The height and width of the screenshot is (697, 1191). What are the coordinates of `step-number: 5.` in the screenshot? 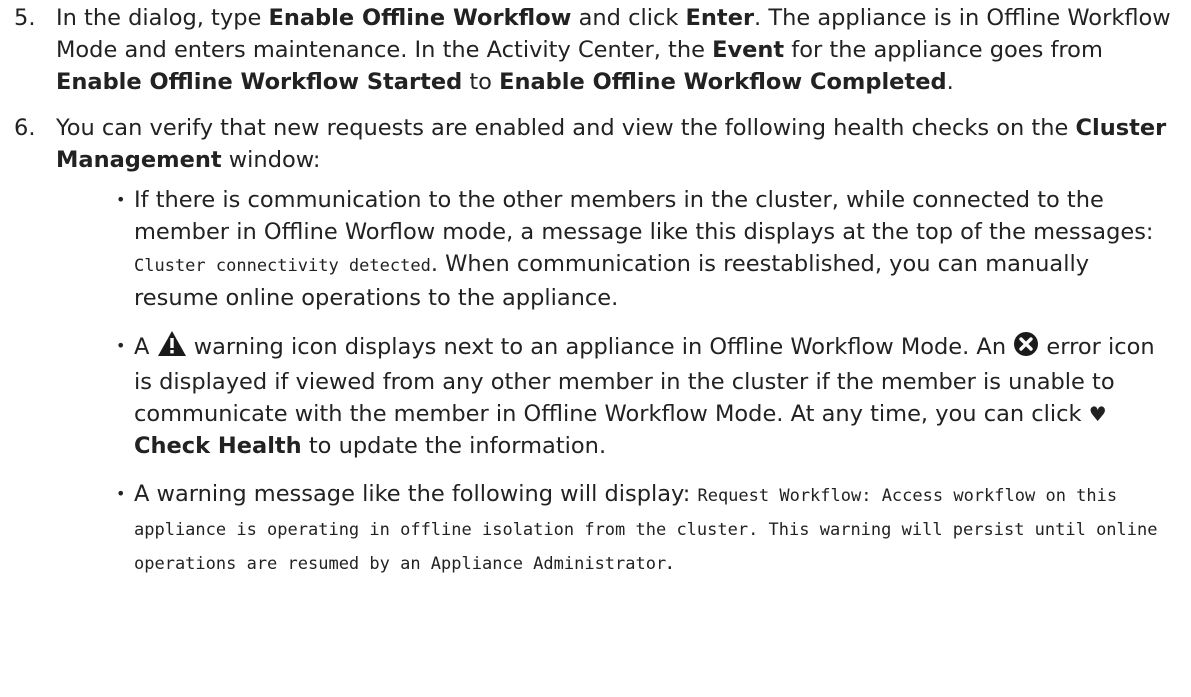 It's located at (25, 18).